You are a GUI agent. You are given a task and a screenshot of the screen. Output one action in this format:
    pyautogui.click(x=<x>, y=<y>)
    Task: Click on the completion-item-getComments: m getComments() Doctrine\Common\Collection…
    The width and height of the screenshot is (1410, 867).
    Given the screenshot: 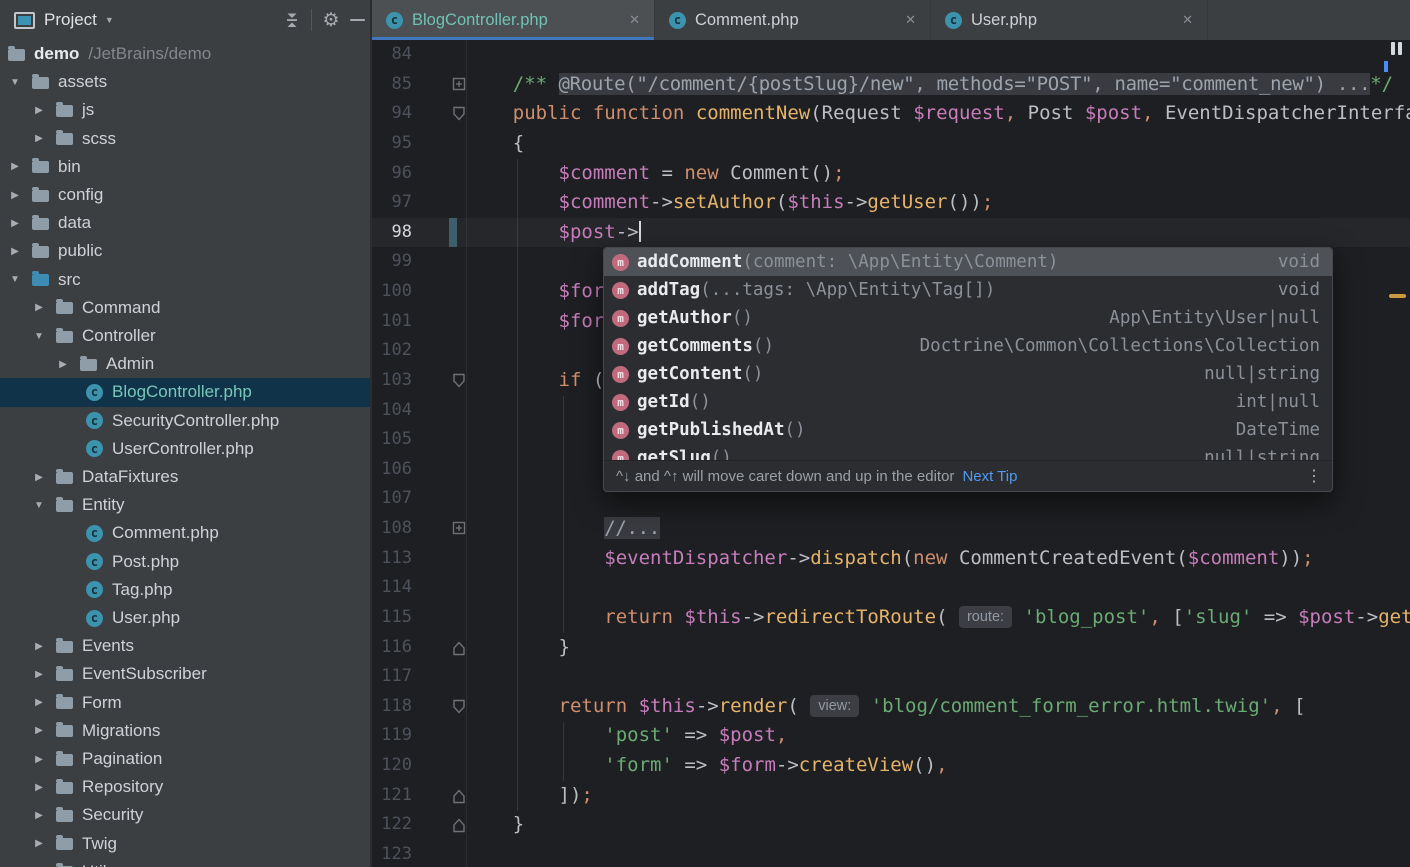 What is the action you would take?
    pyautogui.click(x=968, y=346)
    